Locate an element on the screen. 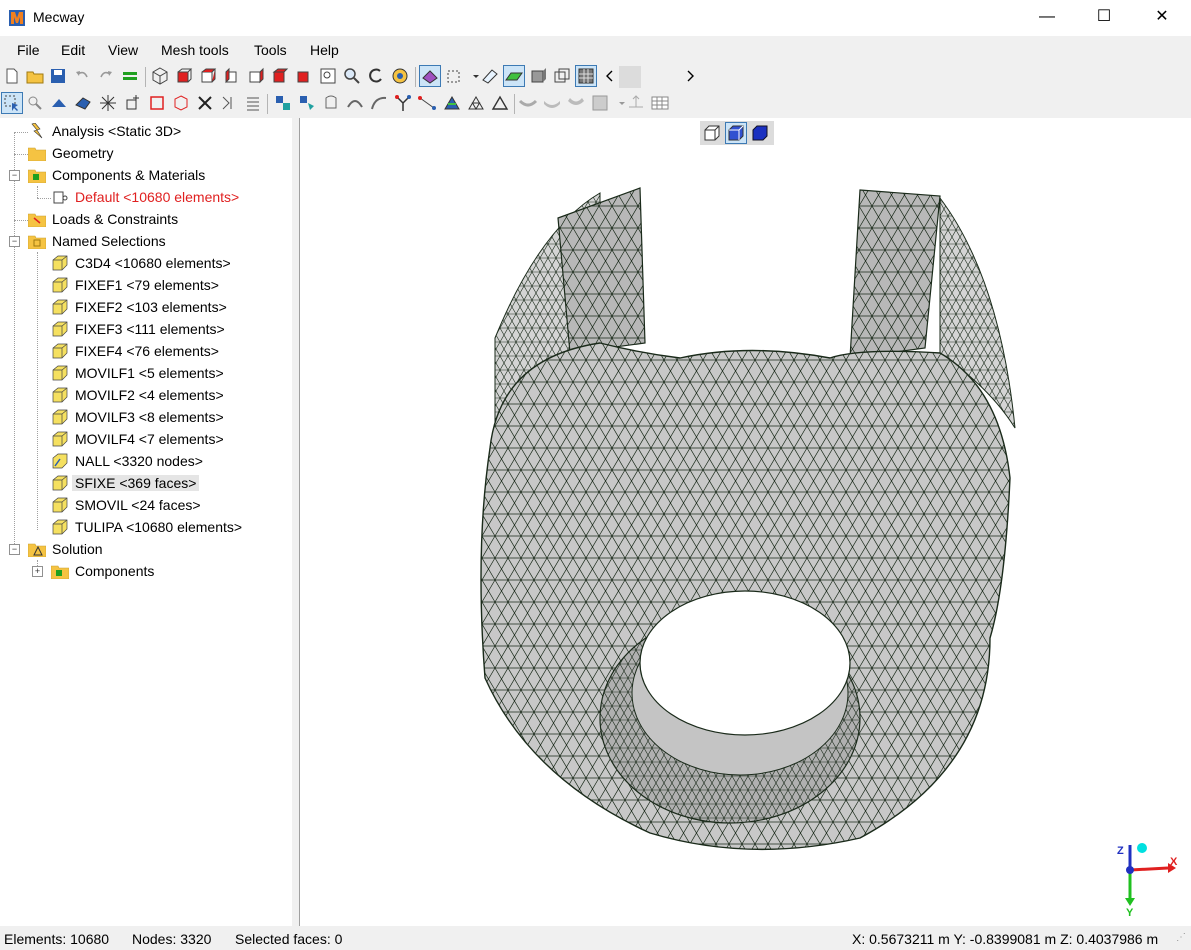 This screenshot has width=1191, height=950. view-top-icon is located at coordinates (280, 76).